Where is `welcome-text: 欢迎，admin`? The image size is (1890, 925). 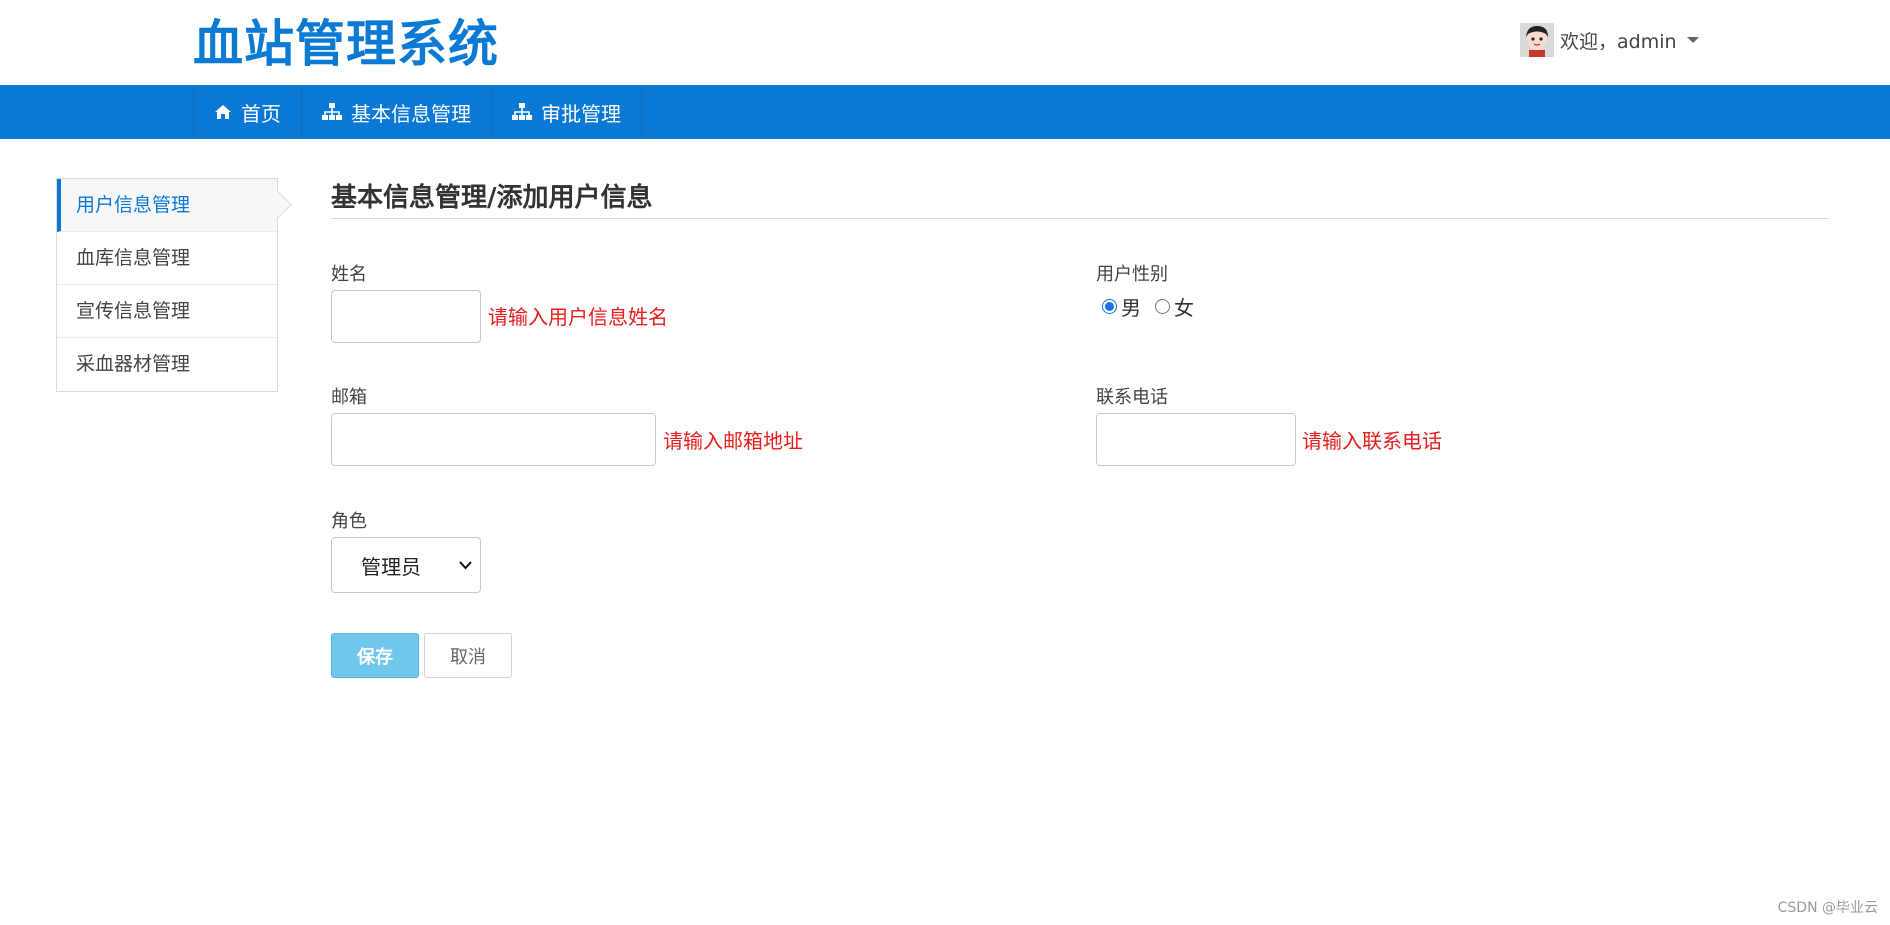 welcome-text: 欢迎，admin is located at coordinates (1618, 41).